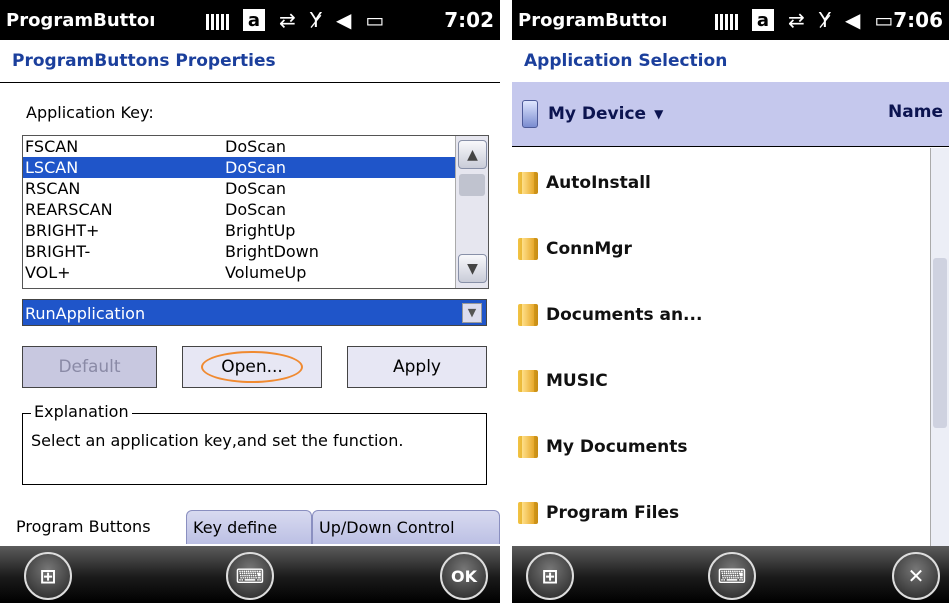 The height and width of the screenshot is (603, 949). I want to click on application-key-label: Application Key:, so click(90, 112).